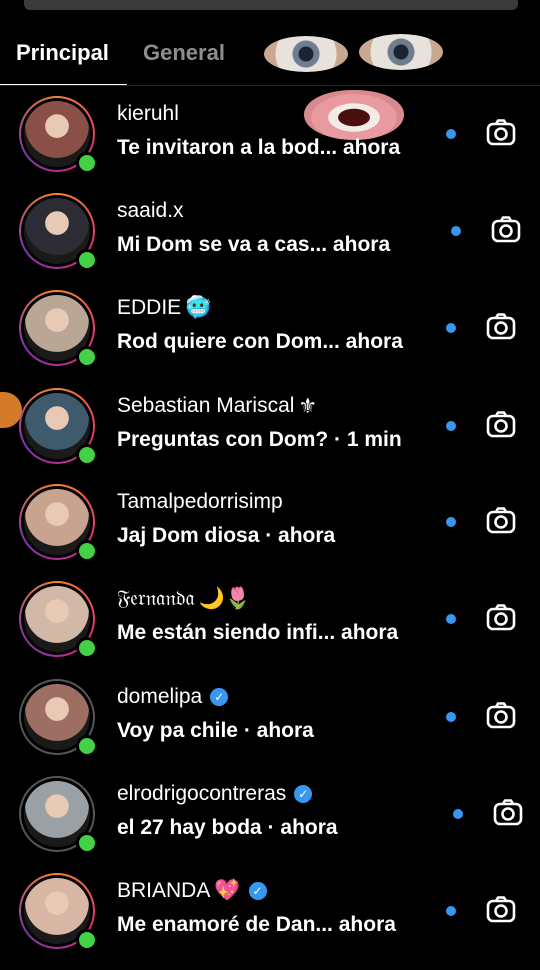  Describe the element at coordinates (156, 598) in the screenshot. I see `username: 𝔉𝔢𝔯𝔫𝔞𝔫𝔡𝔞` at that location.